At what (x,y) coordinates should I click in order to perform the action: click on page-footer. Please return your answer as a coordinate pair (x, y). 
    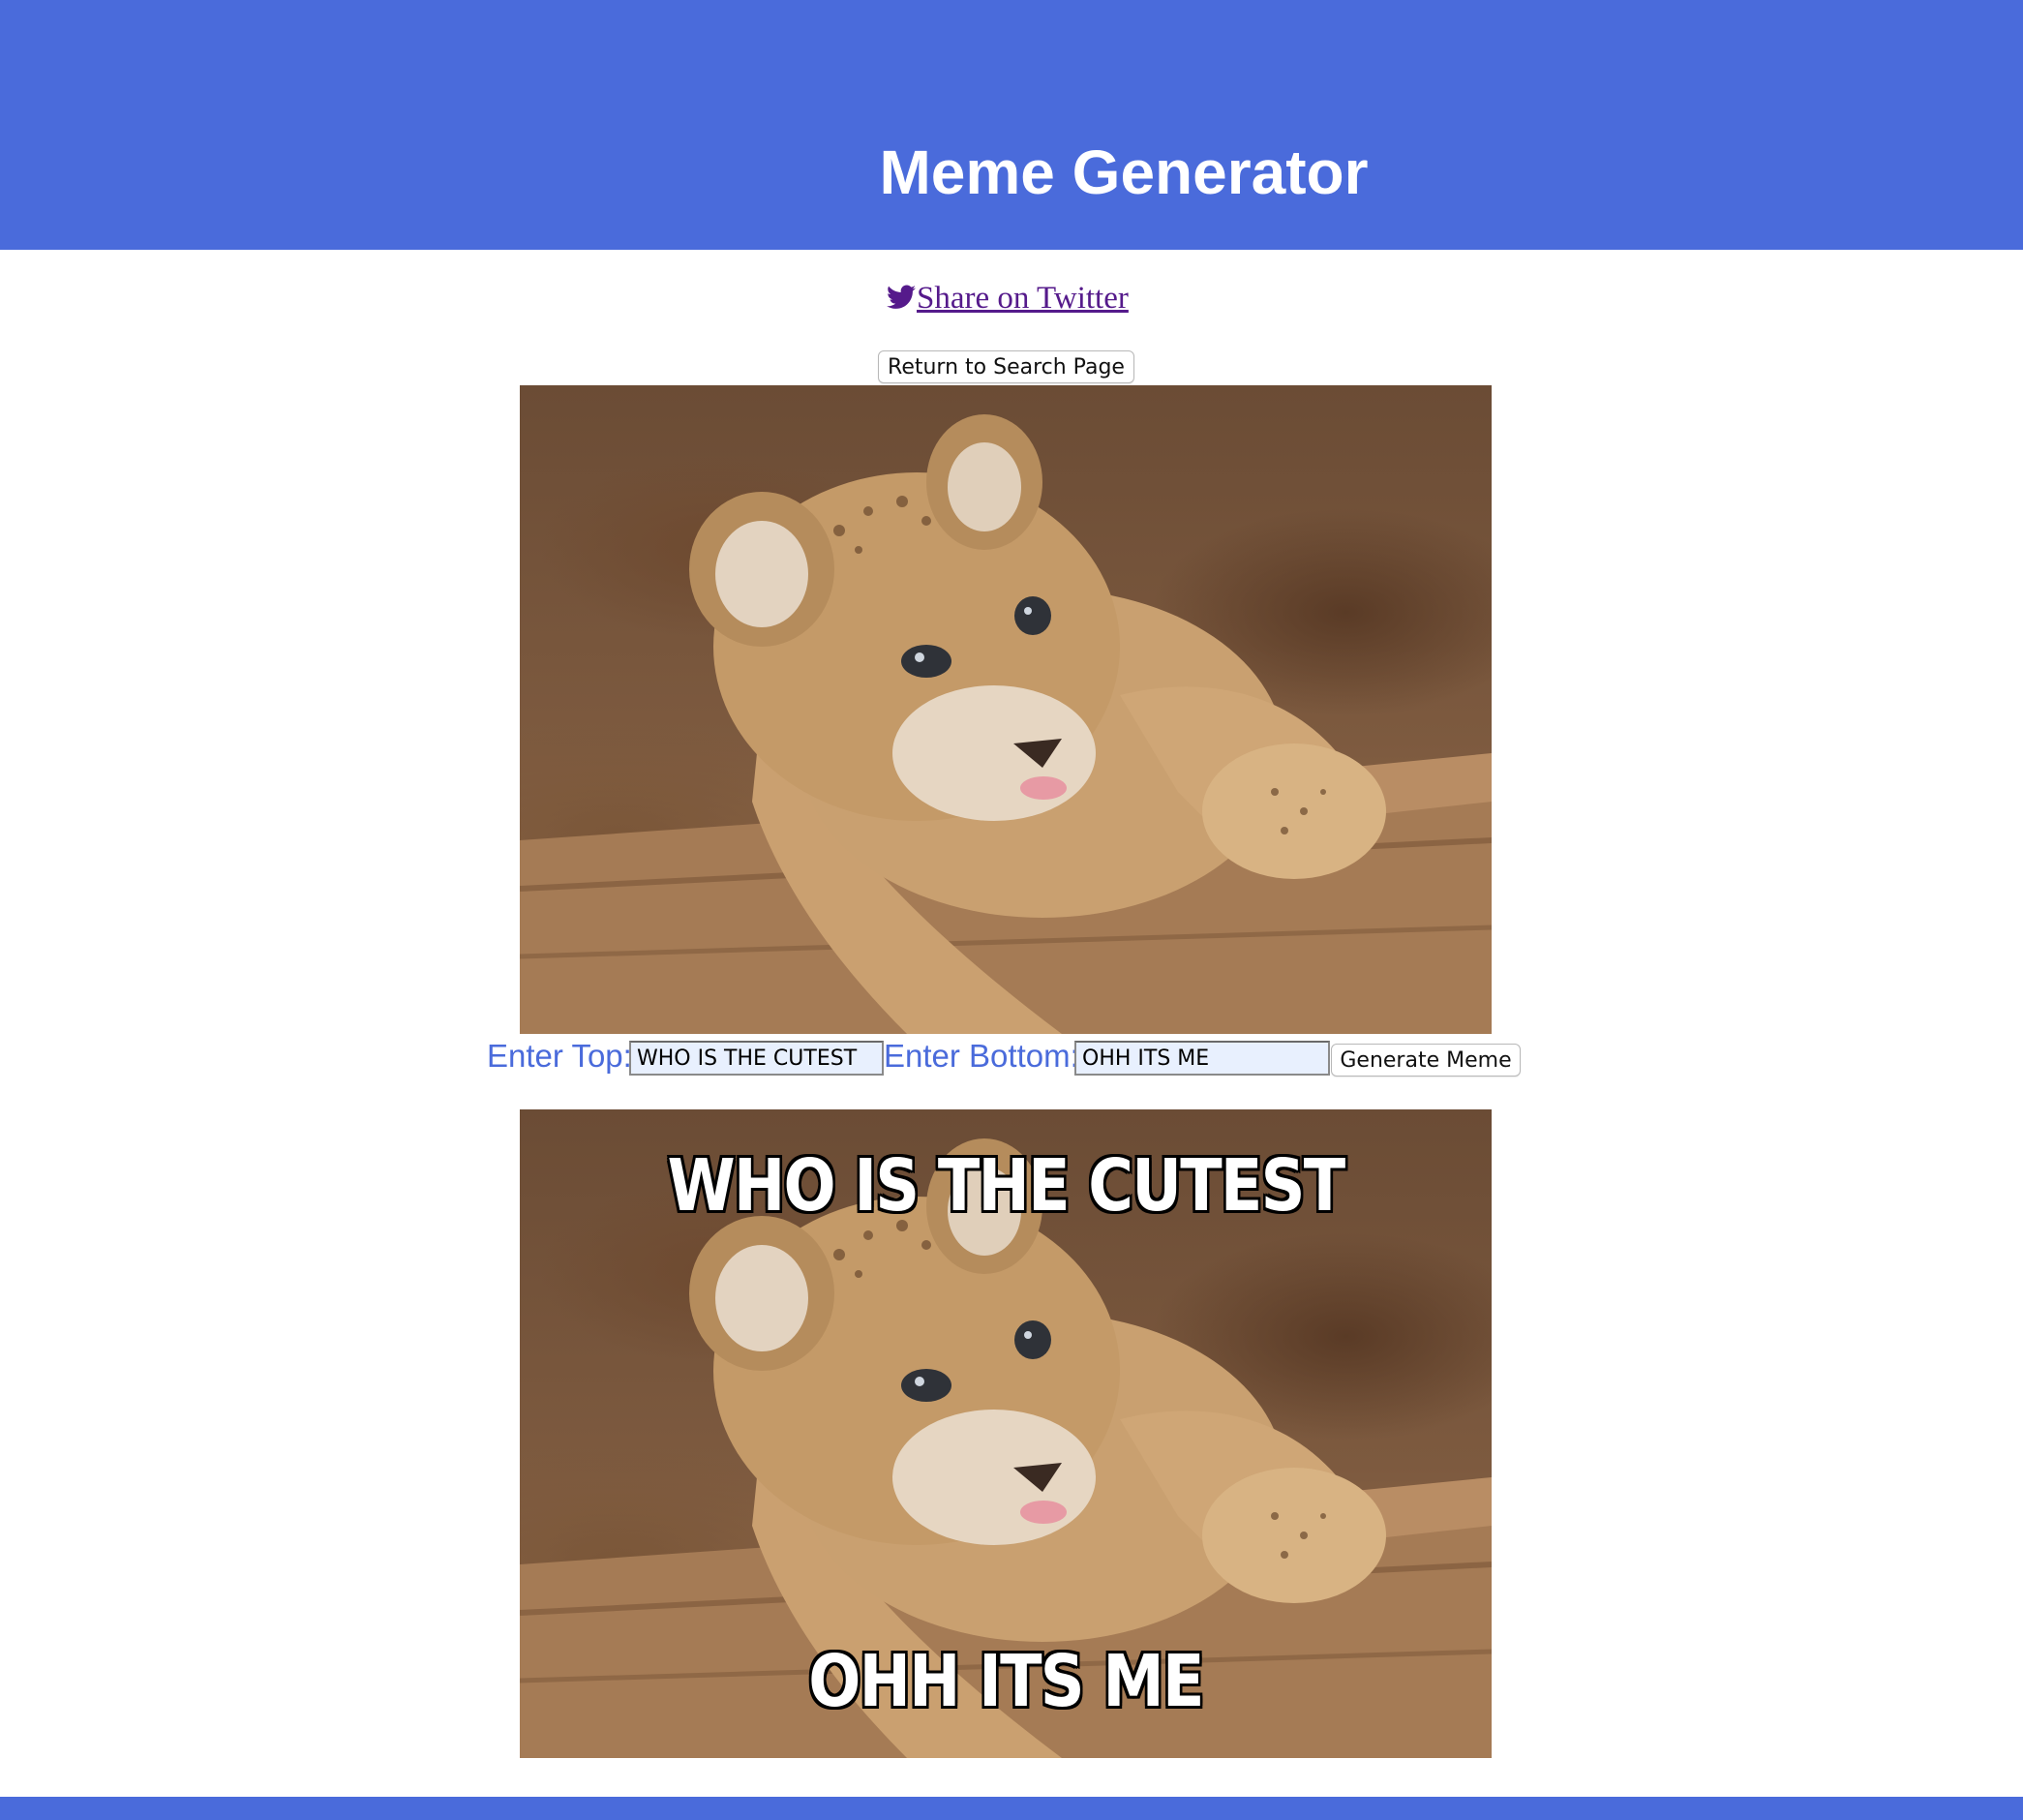
    Looking at the image, I should click on (1011, 1809).